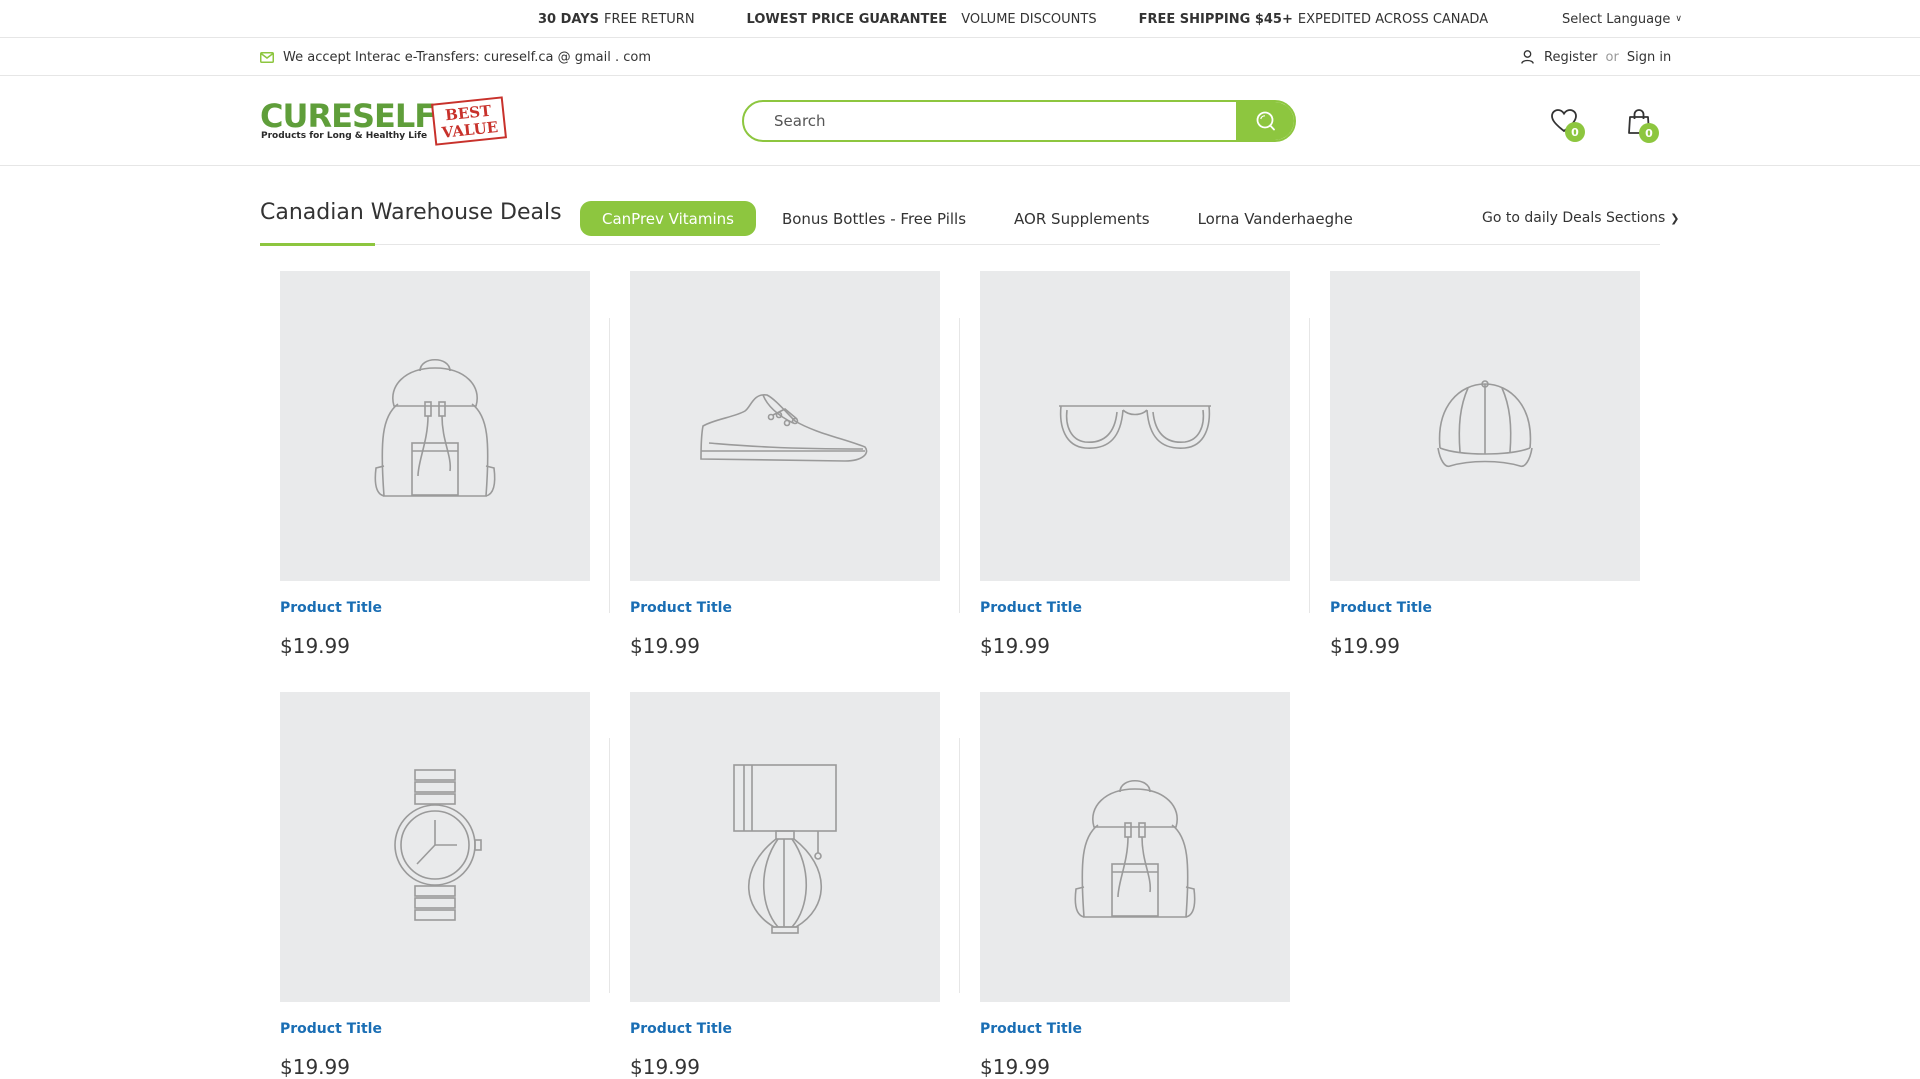 The image size is (1920, 1079). Describe the element at coordinates (1649, 57) in the screenshot. I see `signin-link: Sign in` at that location.